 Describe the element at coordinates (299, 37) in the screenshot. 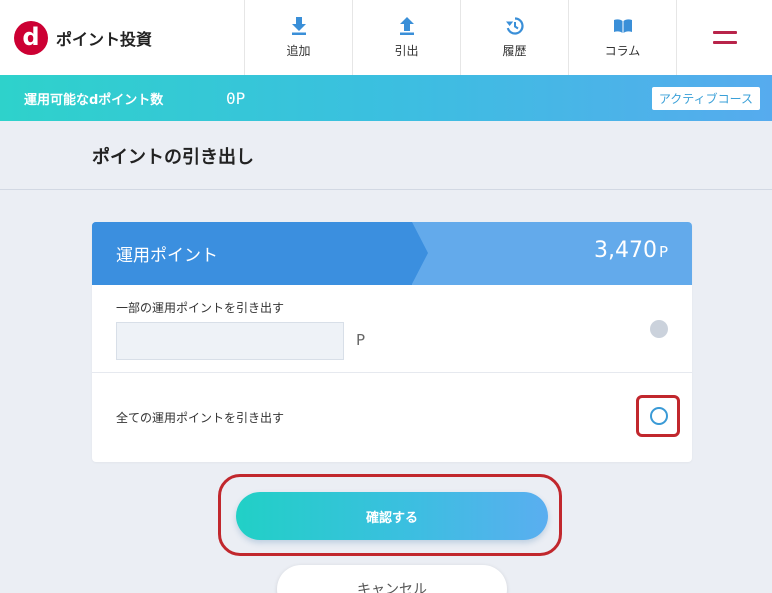

I see `nav-add: 追加` at that location.